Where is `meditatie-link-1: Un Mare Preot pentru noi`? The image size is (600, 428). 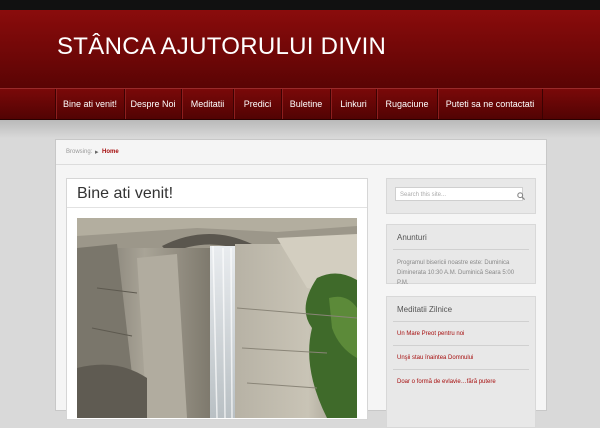 meditatie-link-1: Un Mare Preot pentru noi is located at coordinates (430, 334).